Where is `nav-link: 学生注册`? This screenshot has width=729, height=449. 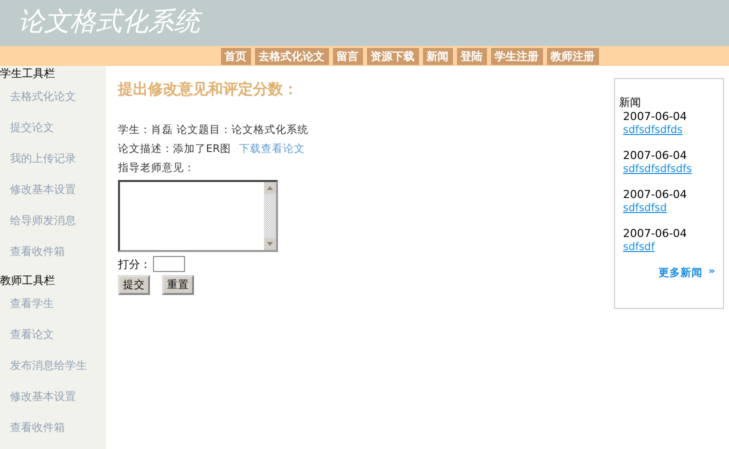 nav-link: 学生注册 is located at coordinates (516, 56).